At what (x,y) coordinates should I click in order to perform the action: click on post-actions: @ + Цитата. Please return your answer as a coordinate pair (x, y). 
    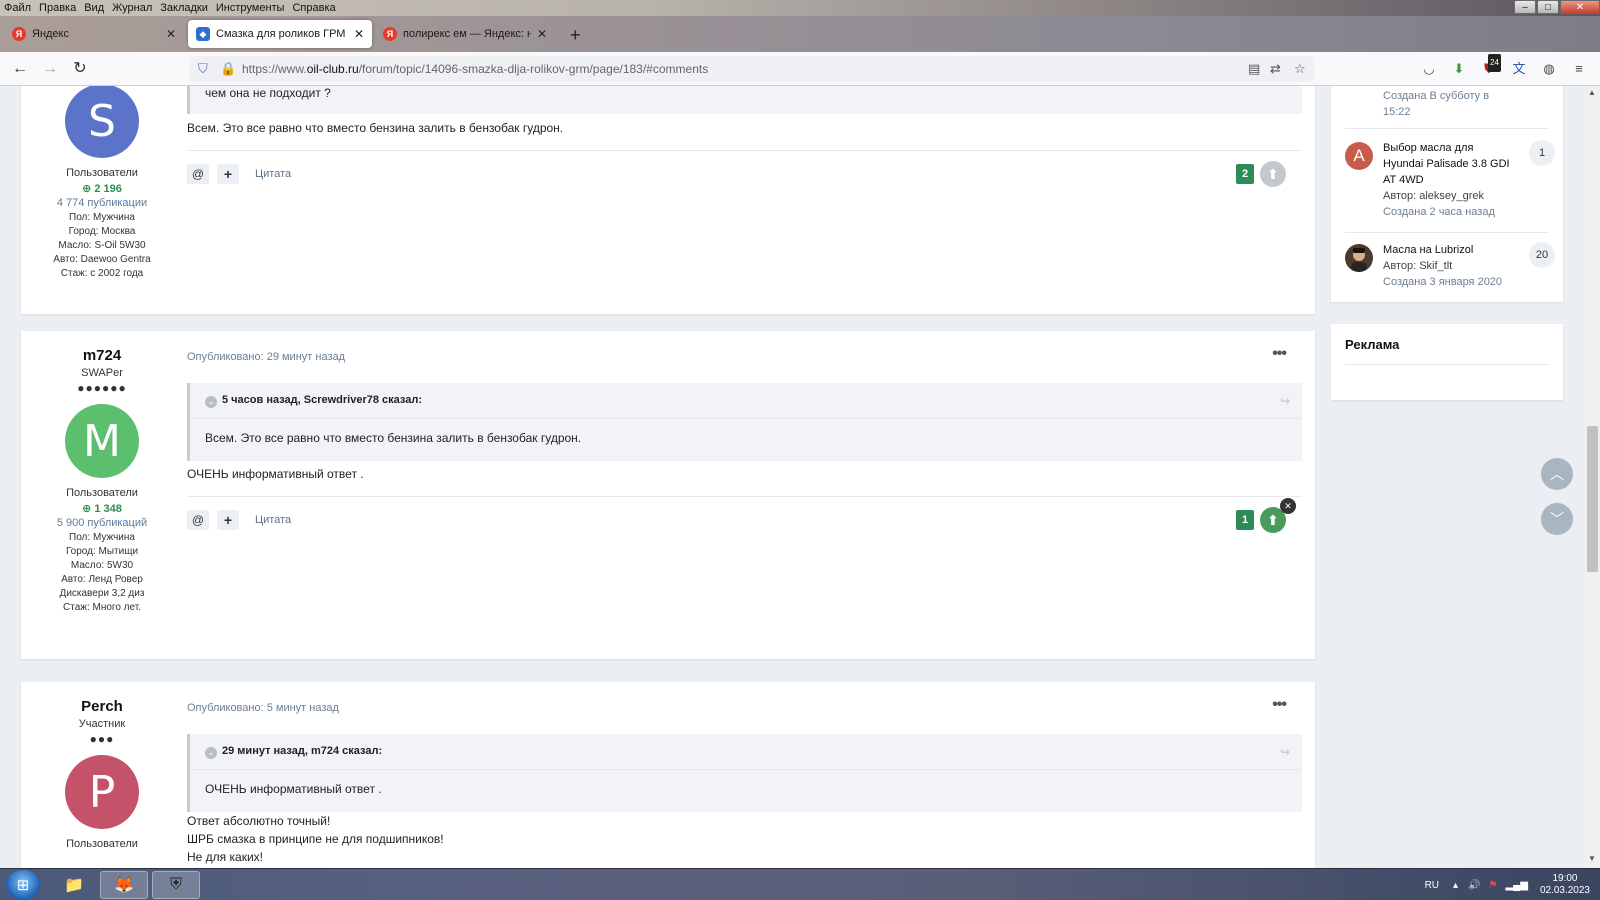
    Looking at the image, I should click on (239, 520).